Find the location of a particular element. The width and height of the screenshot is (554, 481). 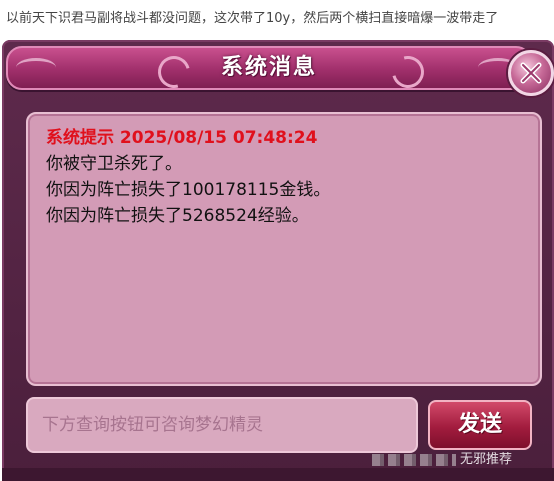

message-line: 你因为阵亡损失了5268524经验。 is located at coordinates (177, 216).